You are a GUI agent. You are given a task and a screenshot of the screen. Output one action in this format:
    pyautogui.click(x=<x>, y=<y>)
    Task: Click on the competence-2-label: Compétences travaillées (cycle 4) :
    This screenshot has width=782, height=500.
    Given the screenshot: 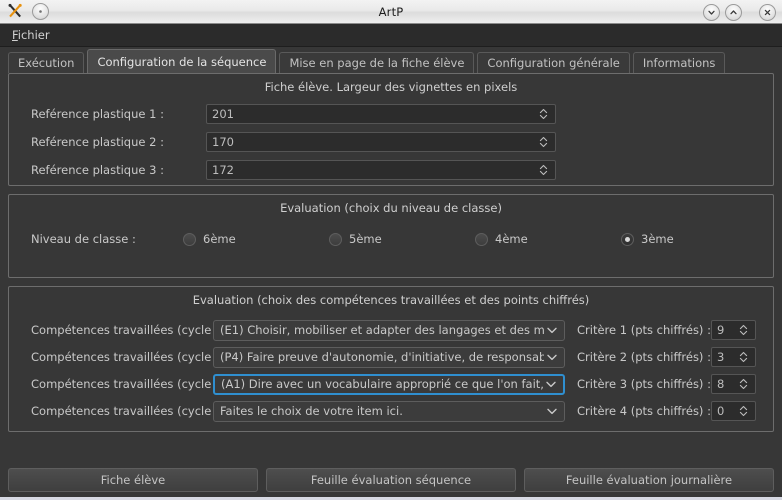 What is the action you would take?
    pyautogui.click(x=133, y=357)
    